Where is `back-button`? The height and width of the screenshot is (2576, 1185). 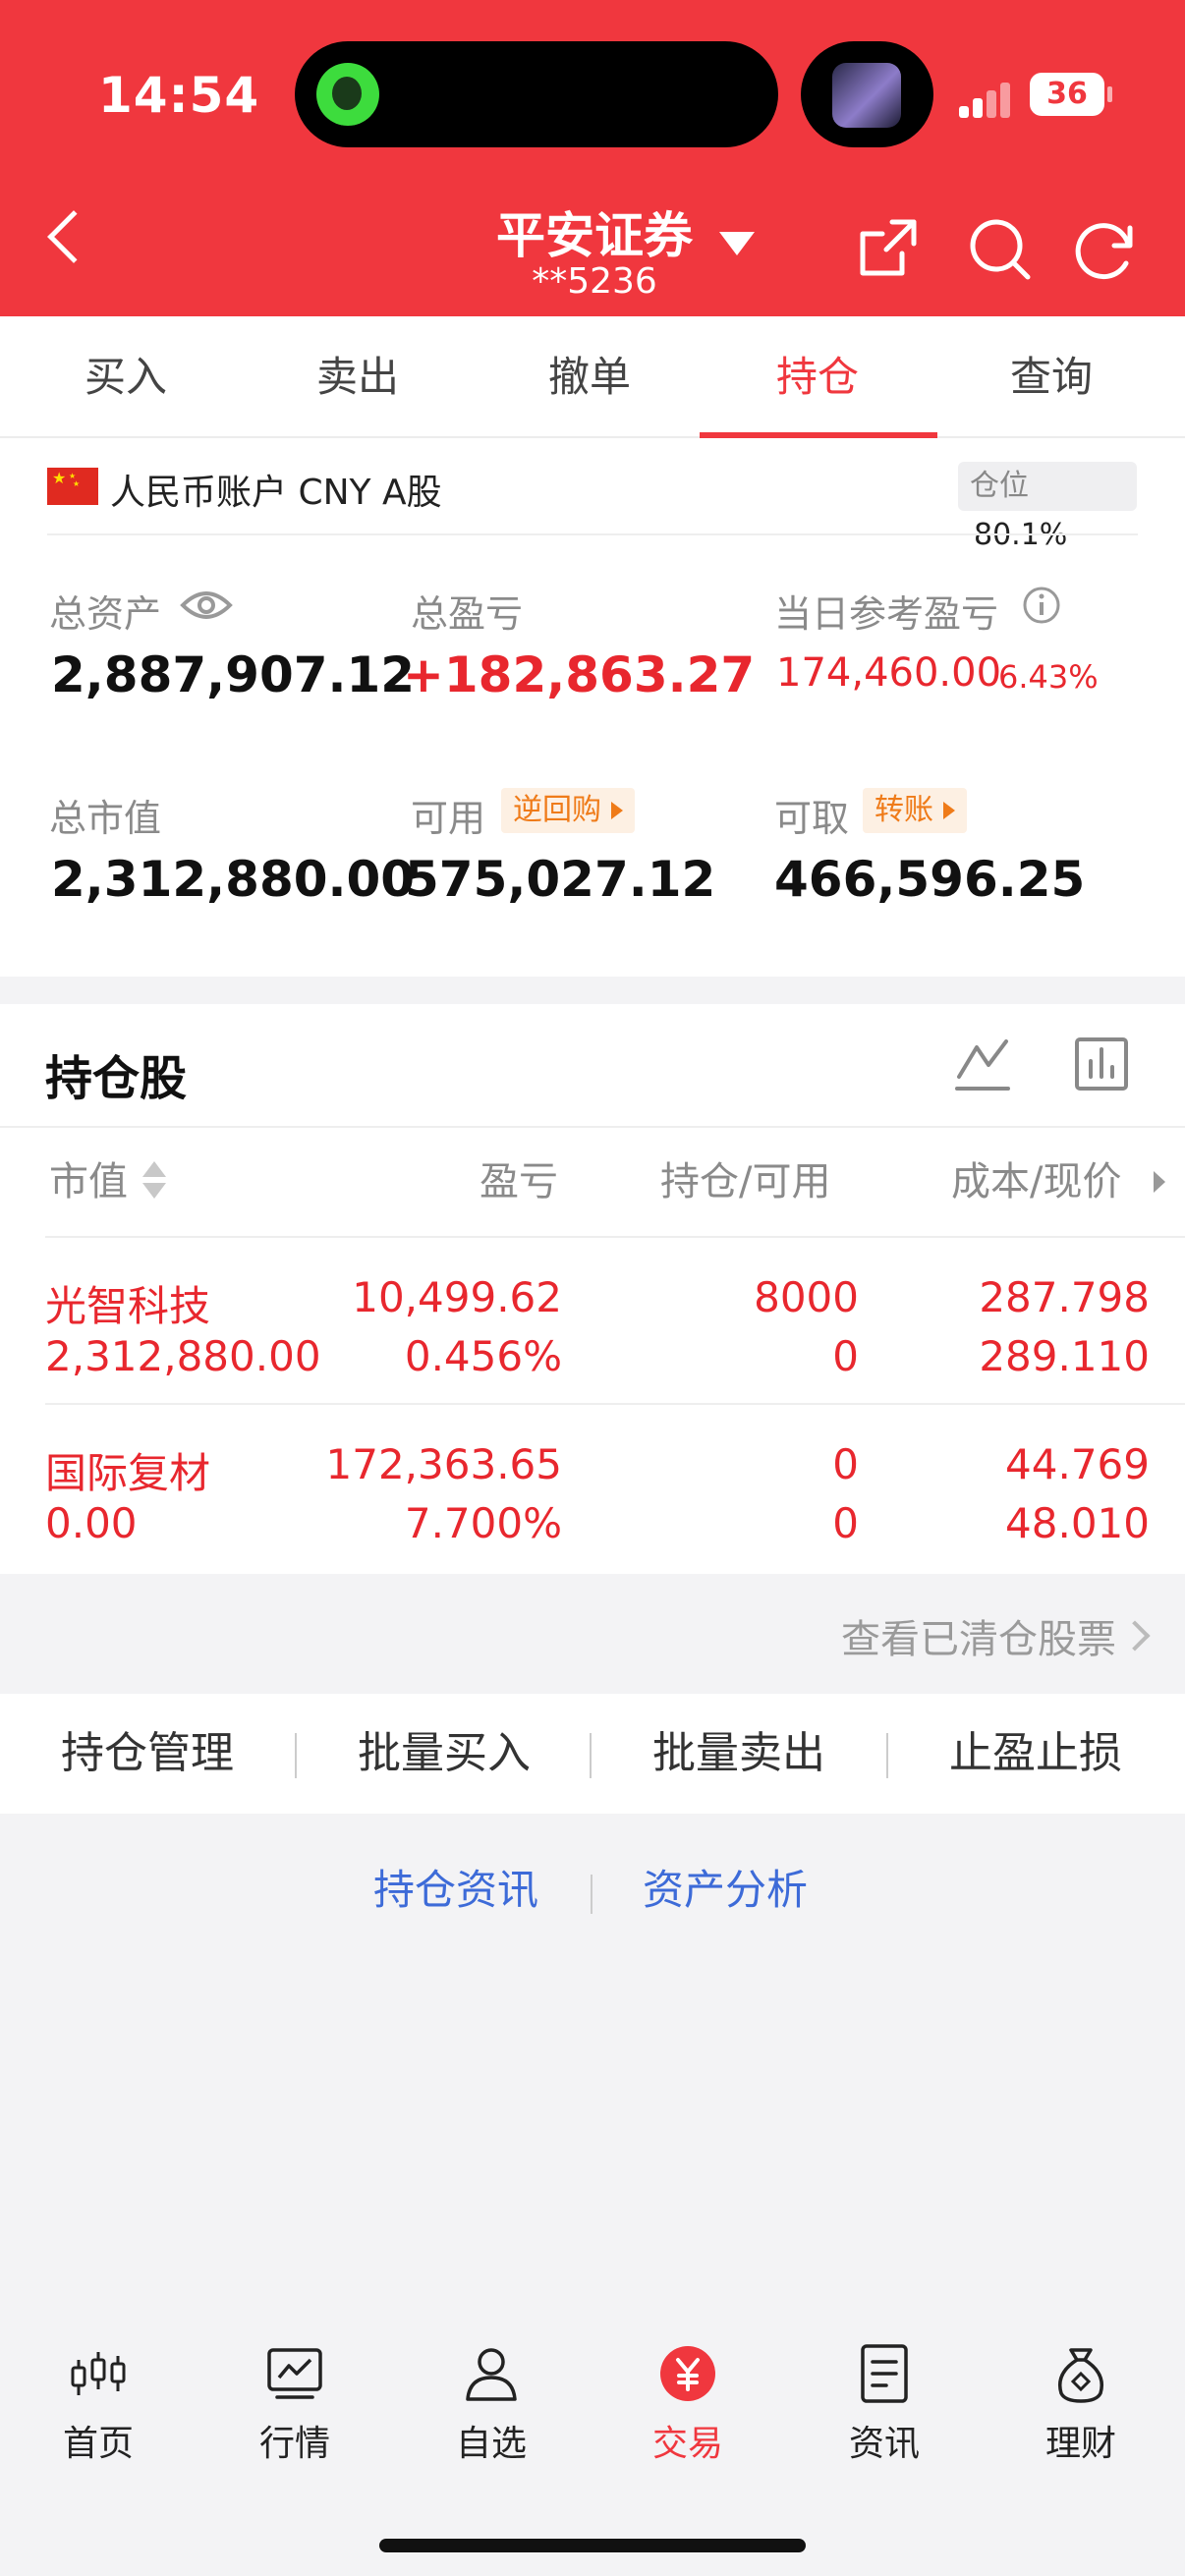
back-button is located at coordinates (78, 250).